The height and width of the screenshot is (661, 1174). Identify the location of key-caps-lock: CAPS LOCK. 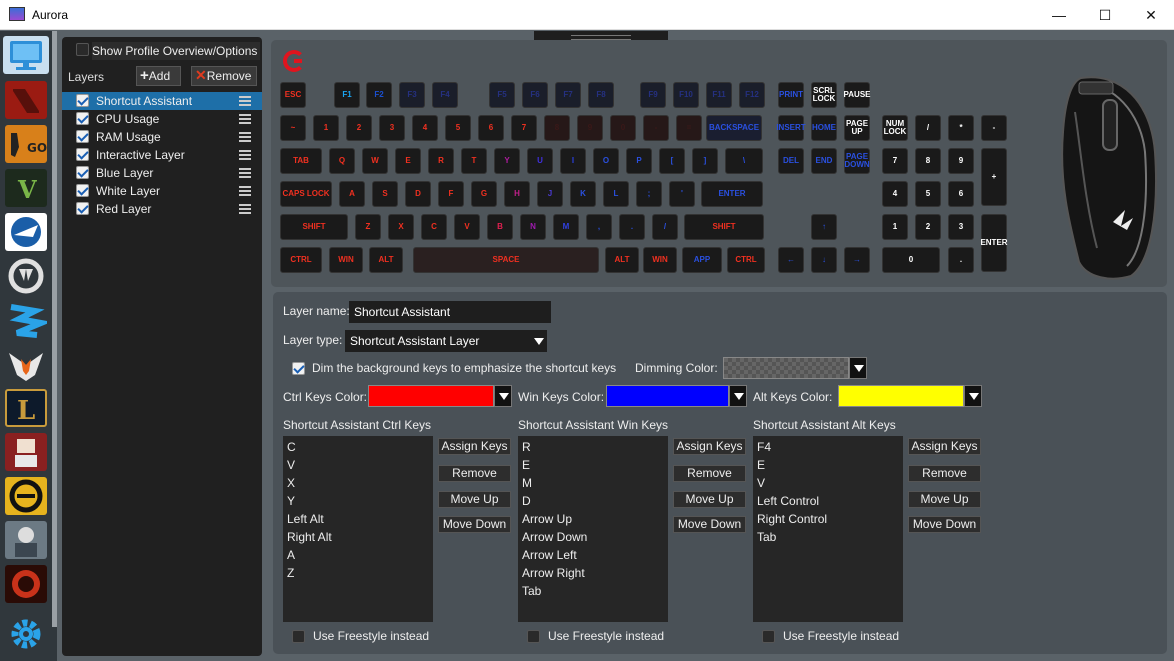
(306, 194).